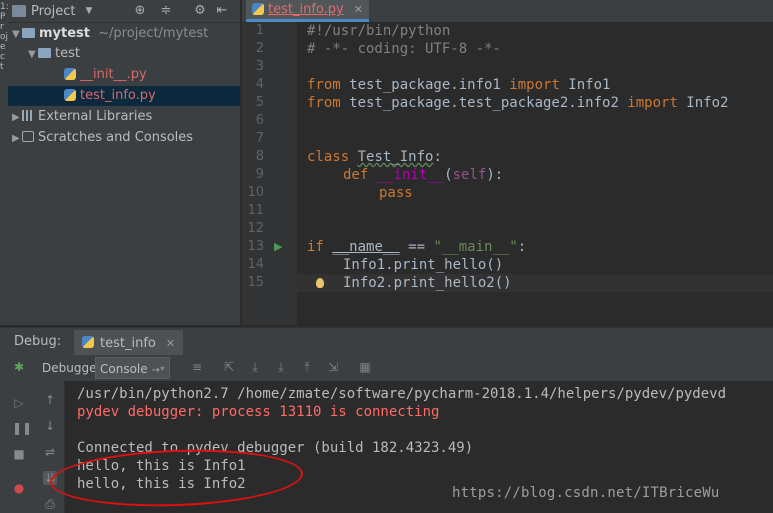 The height and width of the screenshot is (513, 773). Describe the element at coordinates (50, 426) in the screenshot. I see `arrow-down-icon: ↓` at that location.